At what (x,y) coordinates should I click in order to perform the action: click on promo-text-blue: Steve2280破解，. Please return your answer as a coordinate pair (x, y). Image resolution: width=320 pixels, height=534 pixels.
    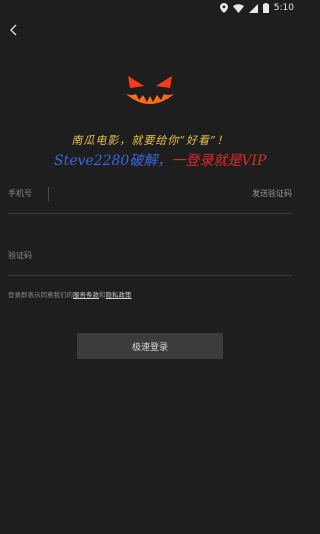
    Looking at the image, I should click on (113, 161).